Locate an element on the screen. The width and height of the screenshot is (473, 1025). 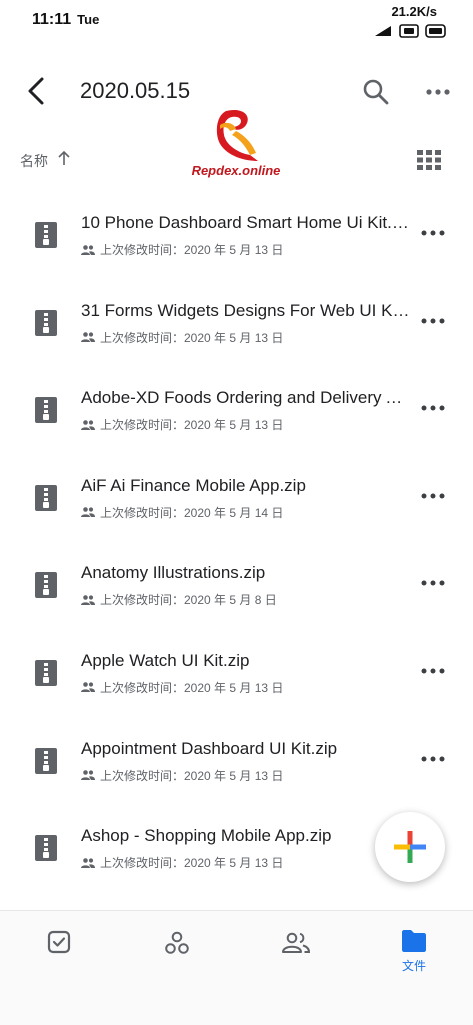
sim-icon is located at coordinates (409, 31).